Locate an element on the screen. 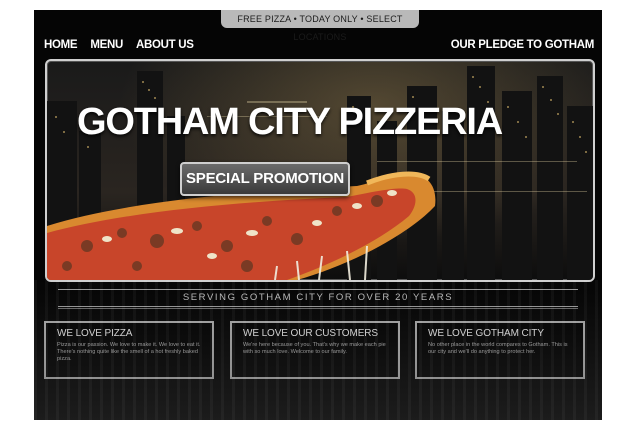 The width and height of the screenshot is (626, 427). tagline-banner: SERVING GOTHAM CITY FOR OVER 20 YEARS is located at coordinates (318, 298).